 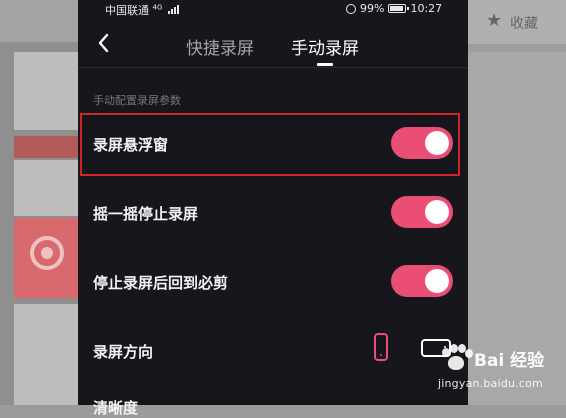 I want to click on tab-manual-record: 手动录屏, so click(x=325, y=46).